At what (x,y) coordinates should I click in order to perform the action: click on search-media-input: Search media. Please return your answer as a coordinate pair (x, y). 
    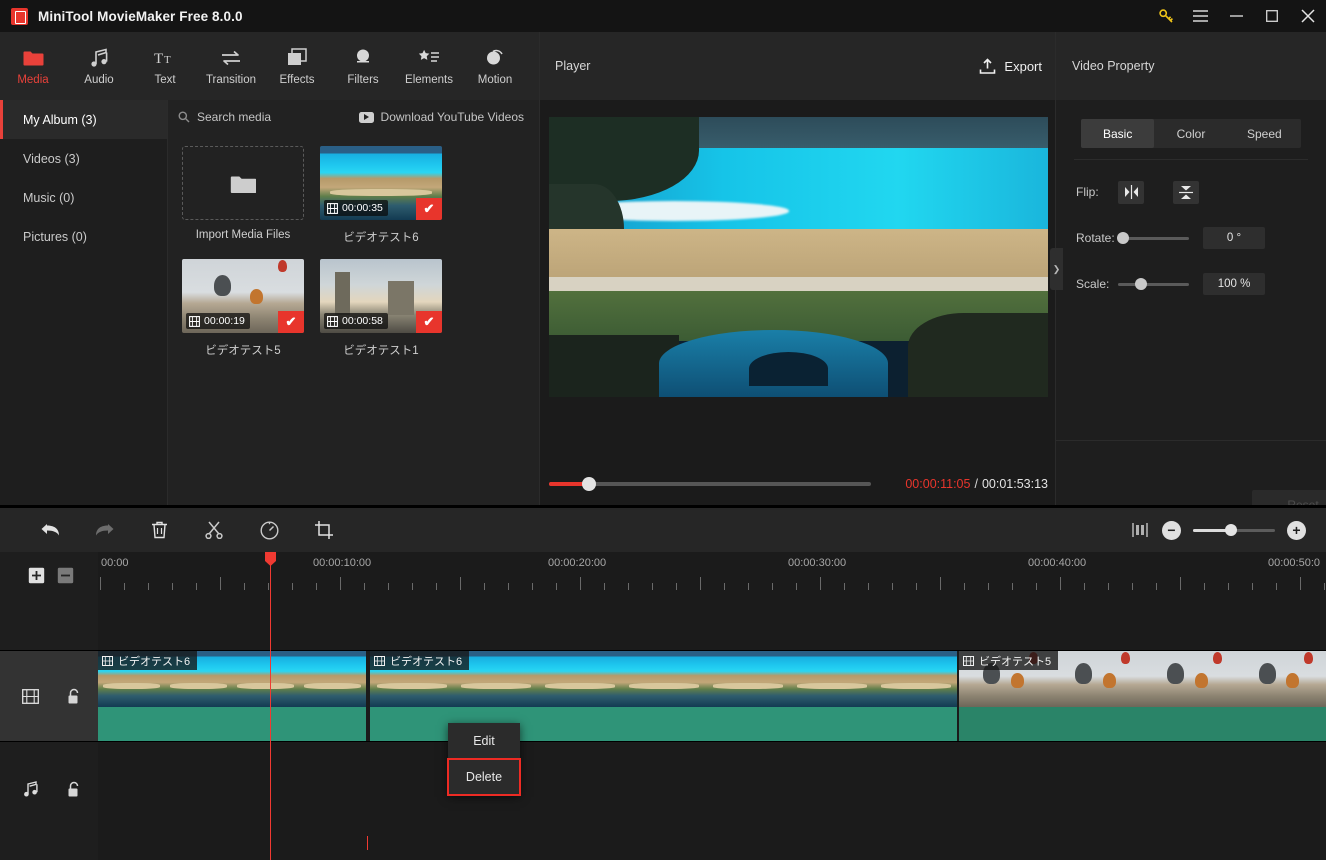
    Looking at the image, I should click on (224, 117).